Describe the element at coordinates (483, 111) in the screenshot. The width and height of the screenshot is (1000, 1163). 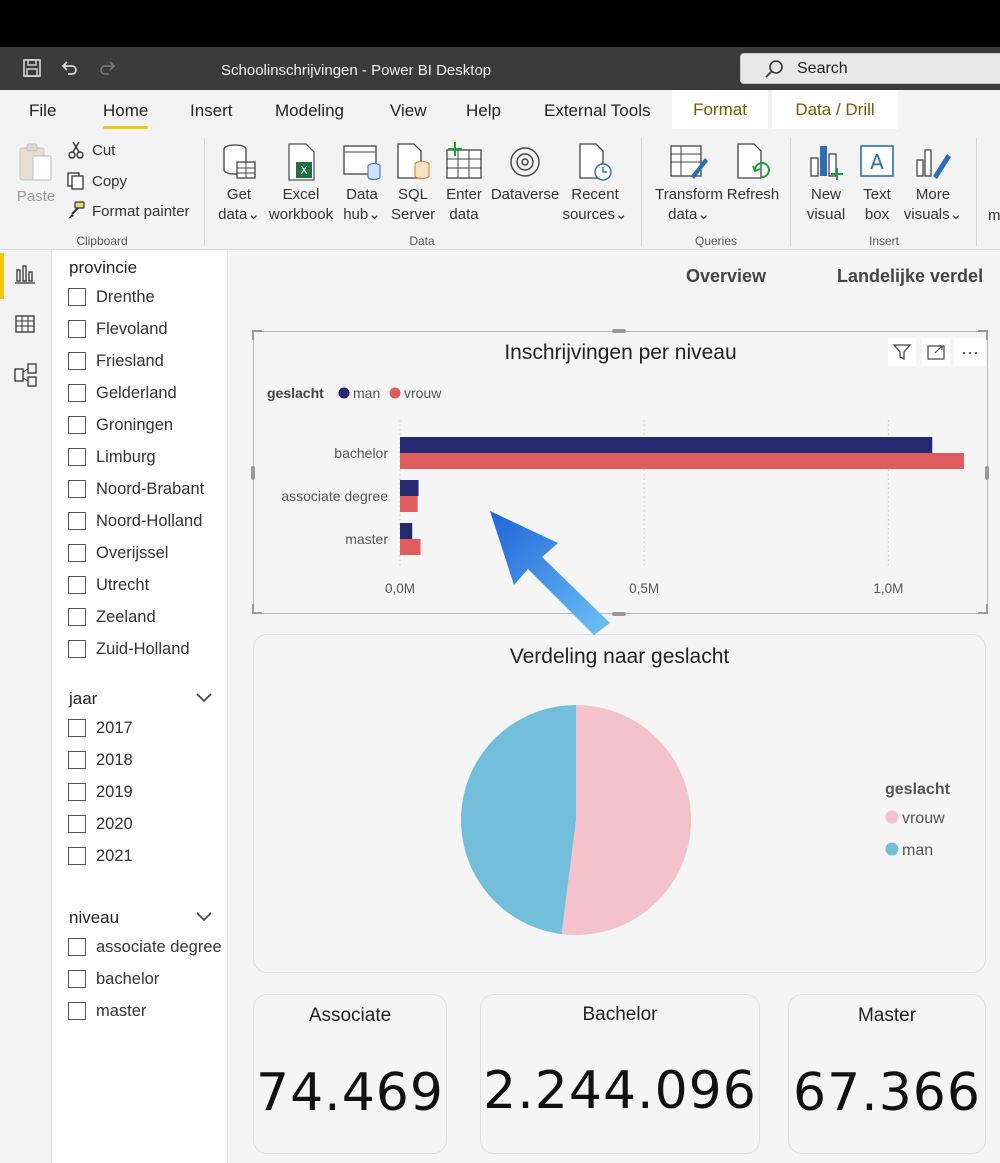
I see `tab-help: Help` at that location.